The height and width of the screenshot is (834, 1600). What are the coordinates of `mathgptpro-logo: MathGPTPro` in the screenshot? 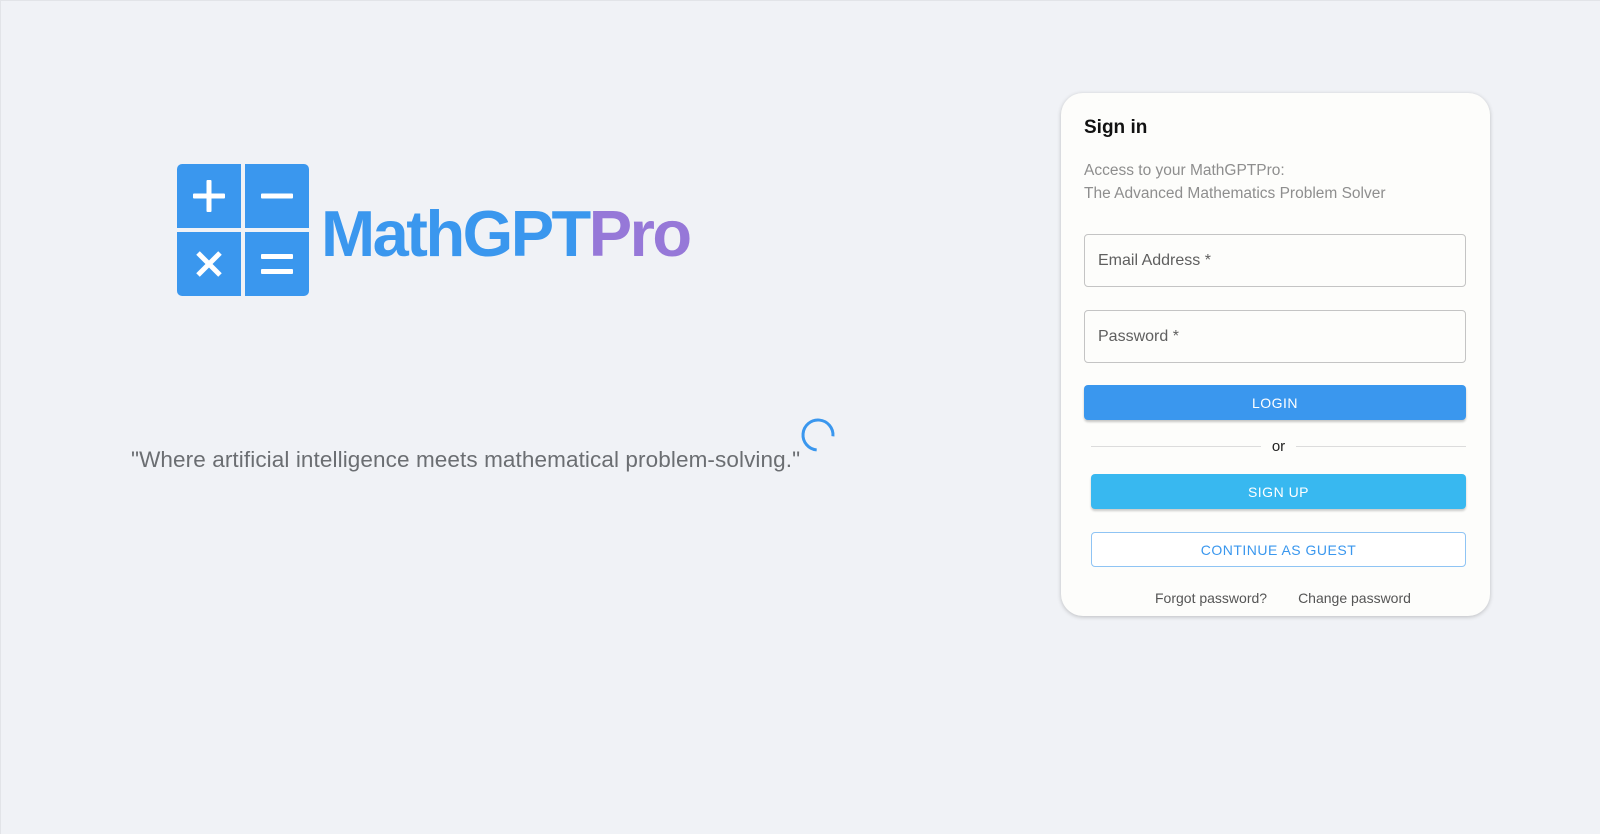 It's located at (434, 230).